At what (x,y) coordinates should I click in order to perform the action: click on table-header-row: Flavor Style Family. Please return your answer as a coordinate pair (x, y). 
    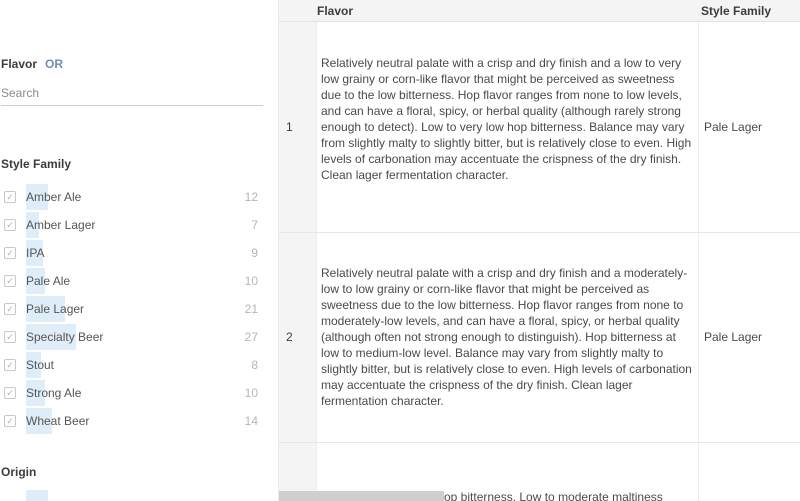
    Looking at the image, I should click on (539, 11).